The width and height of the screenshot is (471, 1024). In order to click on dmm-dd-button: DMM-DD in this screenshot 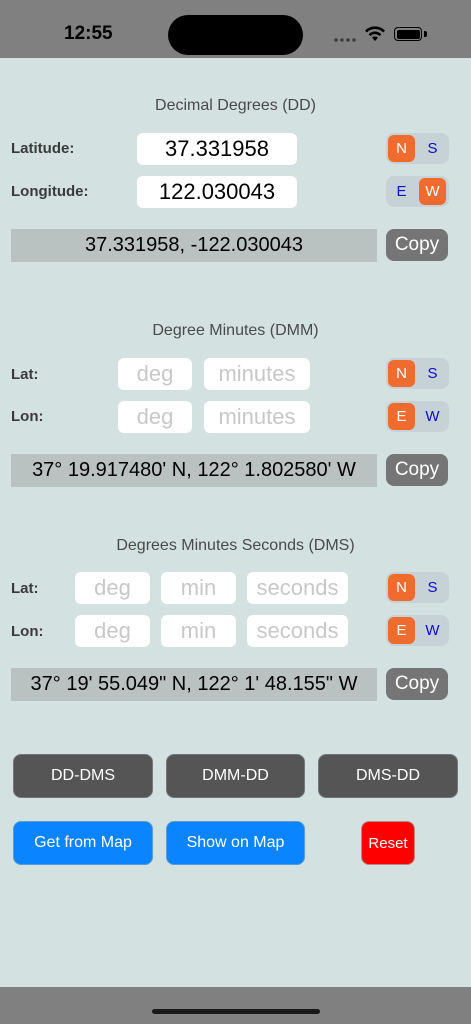, I will do `click(235, 776)`.